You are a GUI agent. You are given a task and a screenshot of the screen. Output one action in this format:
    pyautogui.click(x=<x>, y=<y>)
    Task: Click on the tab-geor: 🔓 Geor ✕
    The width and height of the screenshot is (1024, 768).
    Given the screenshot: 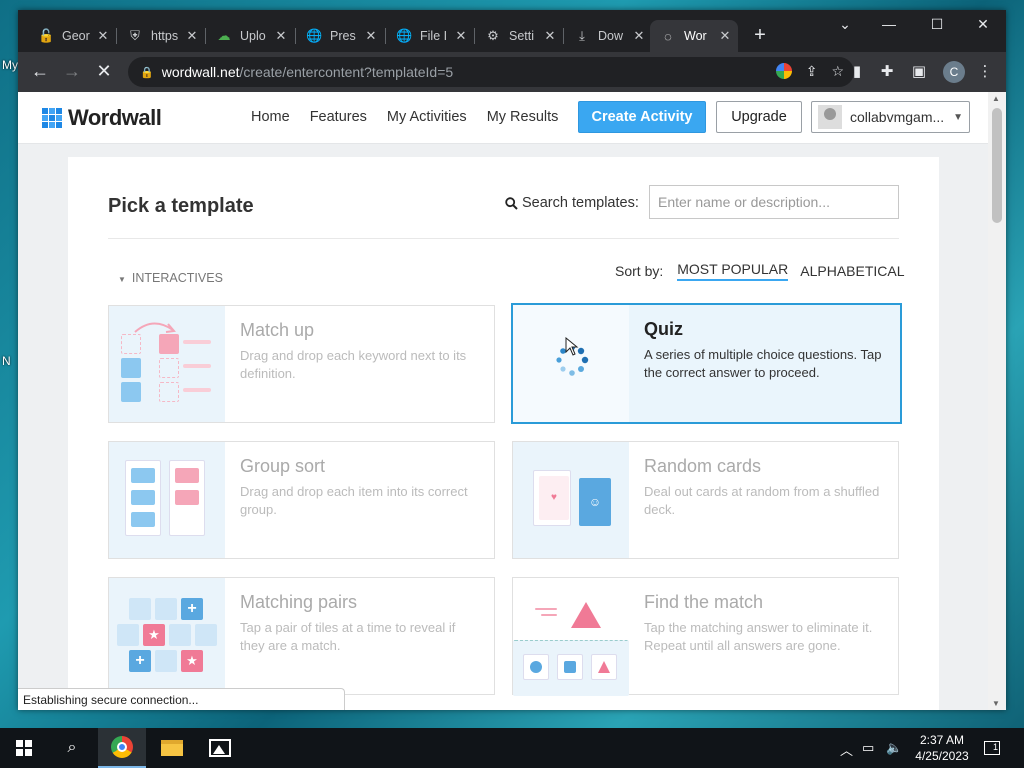 What is the action you would take?
    pyautogui.click(x=72, y=36)
    